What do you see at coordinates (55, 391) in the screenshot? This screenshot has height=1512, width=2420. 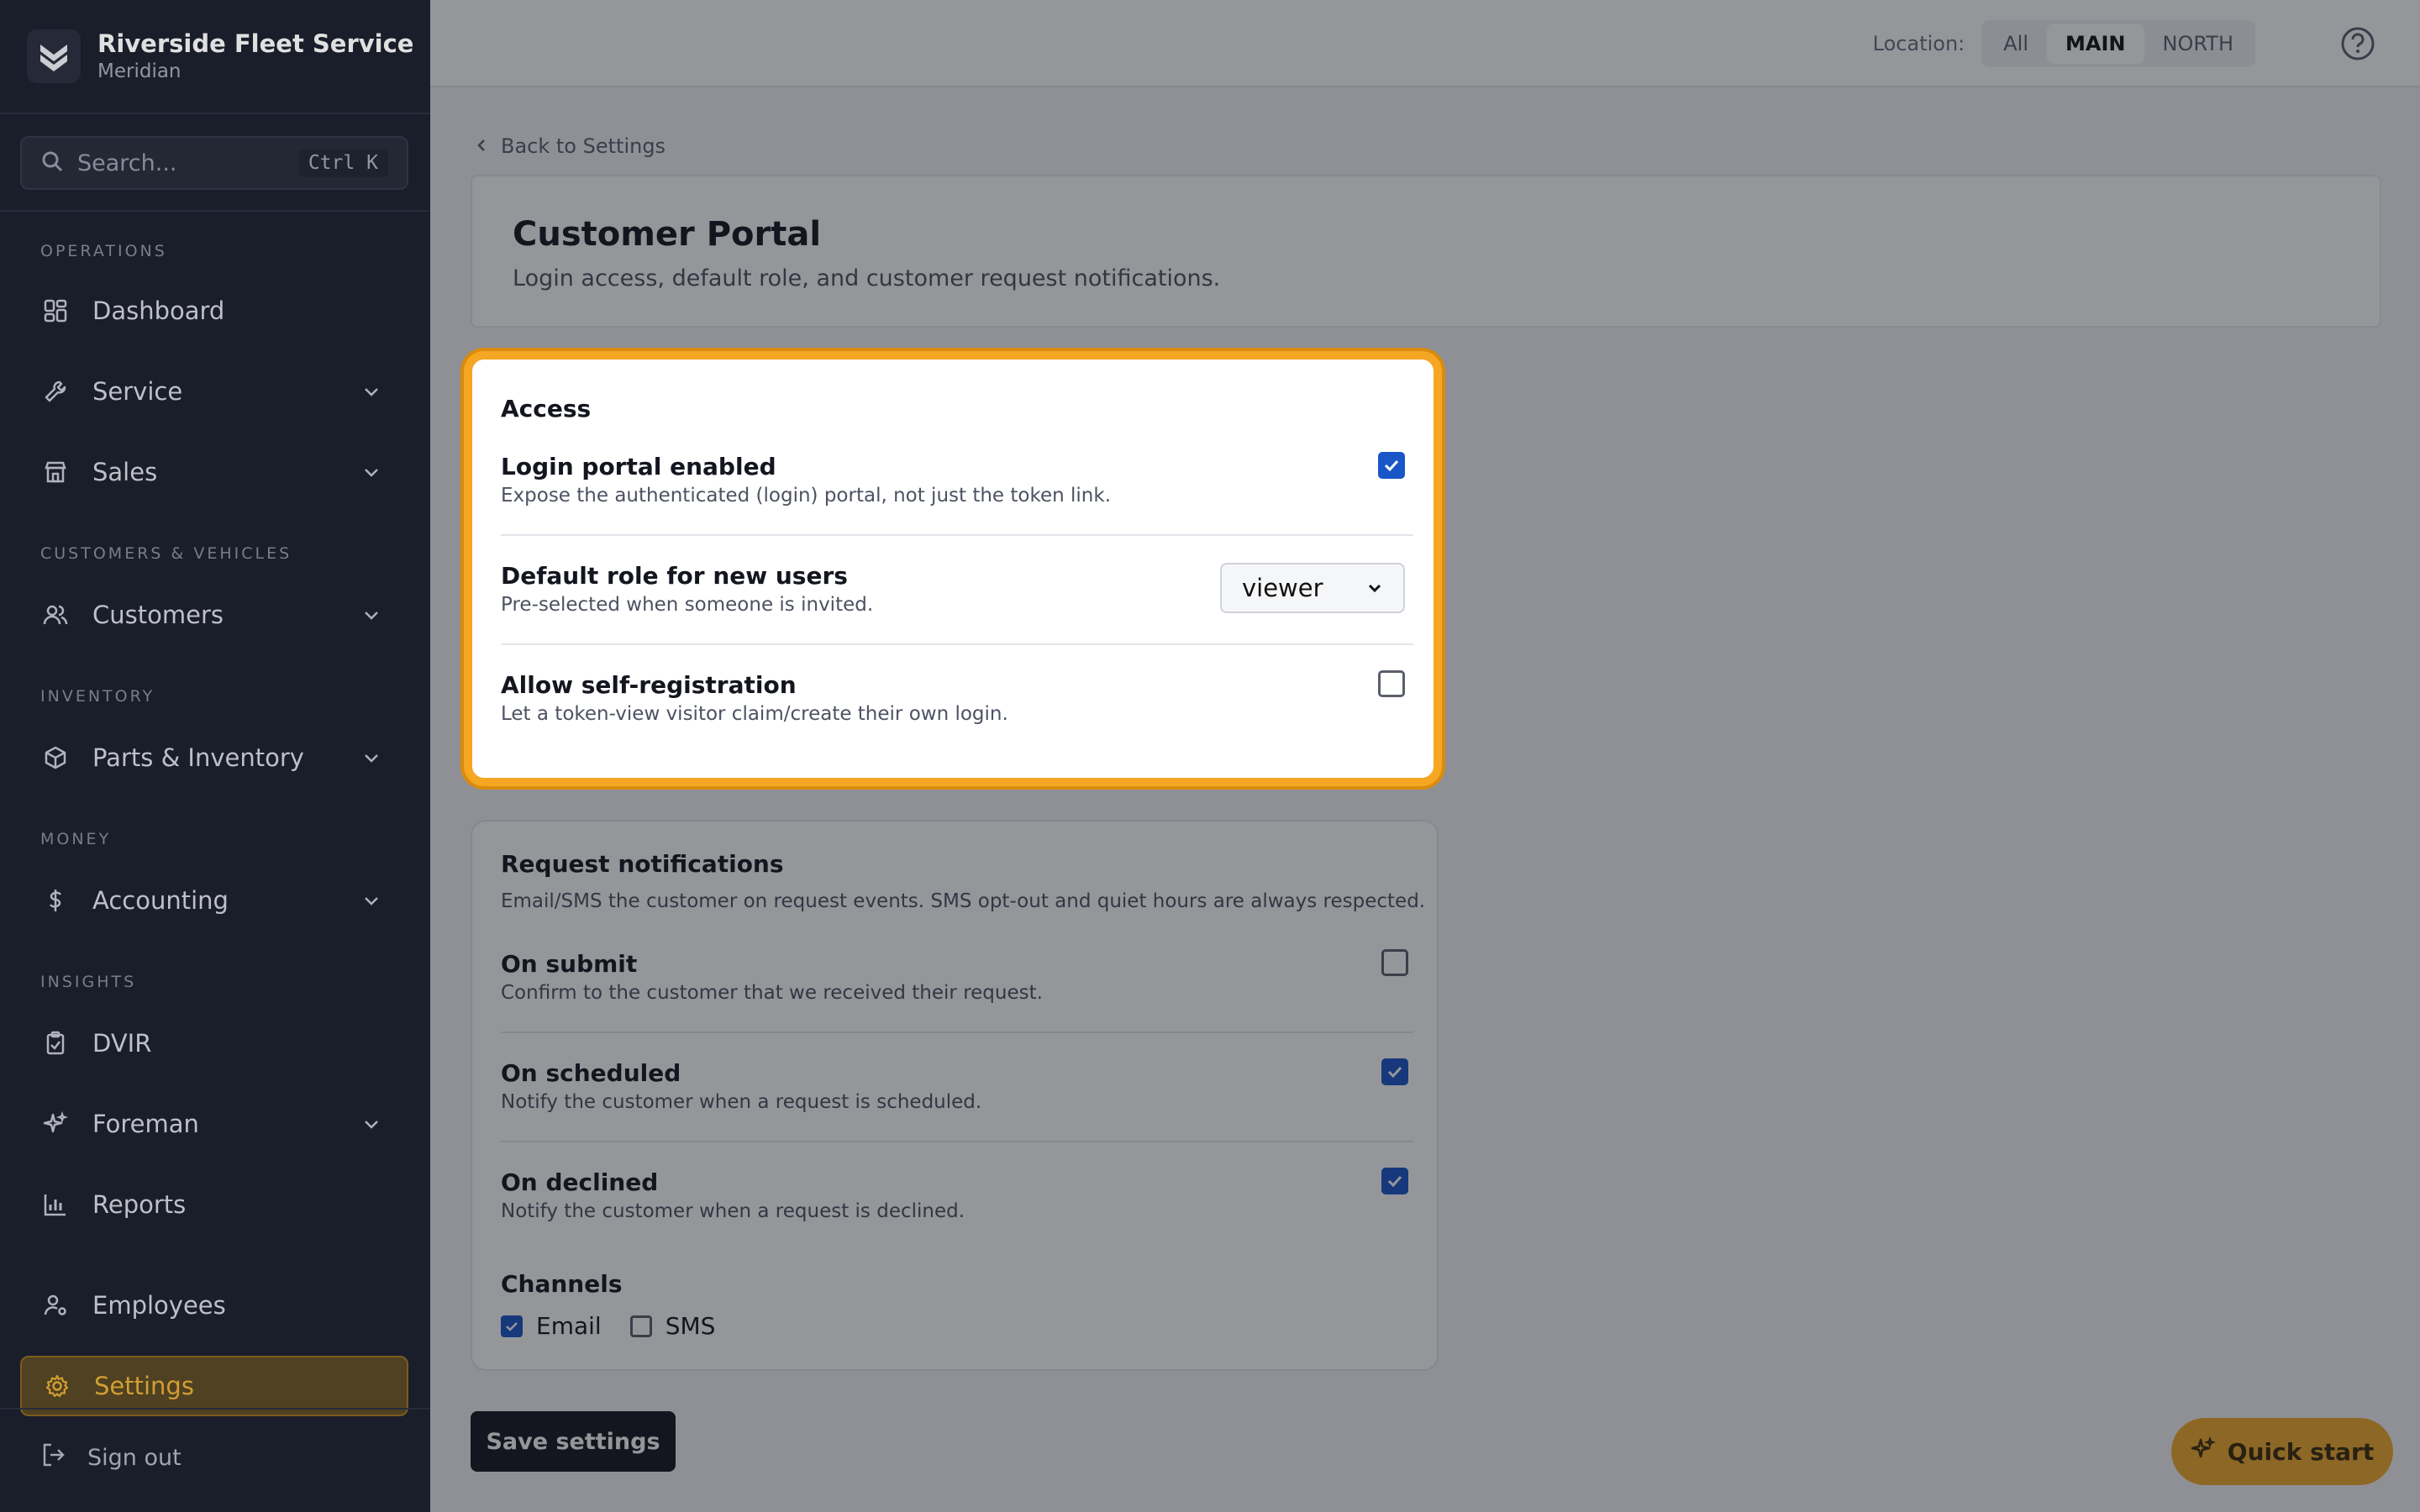 I see `wrench-icon` at bounding box center [55, 391].